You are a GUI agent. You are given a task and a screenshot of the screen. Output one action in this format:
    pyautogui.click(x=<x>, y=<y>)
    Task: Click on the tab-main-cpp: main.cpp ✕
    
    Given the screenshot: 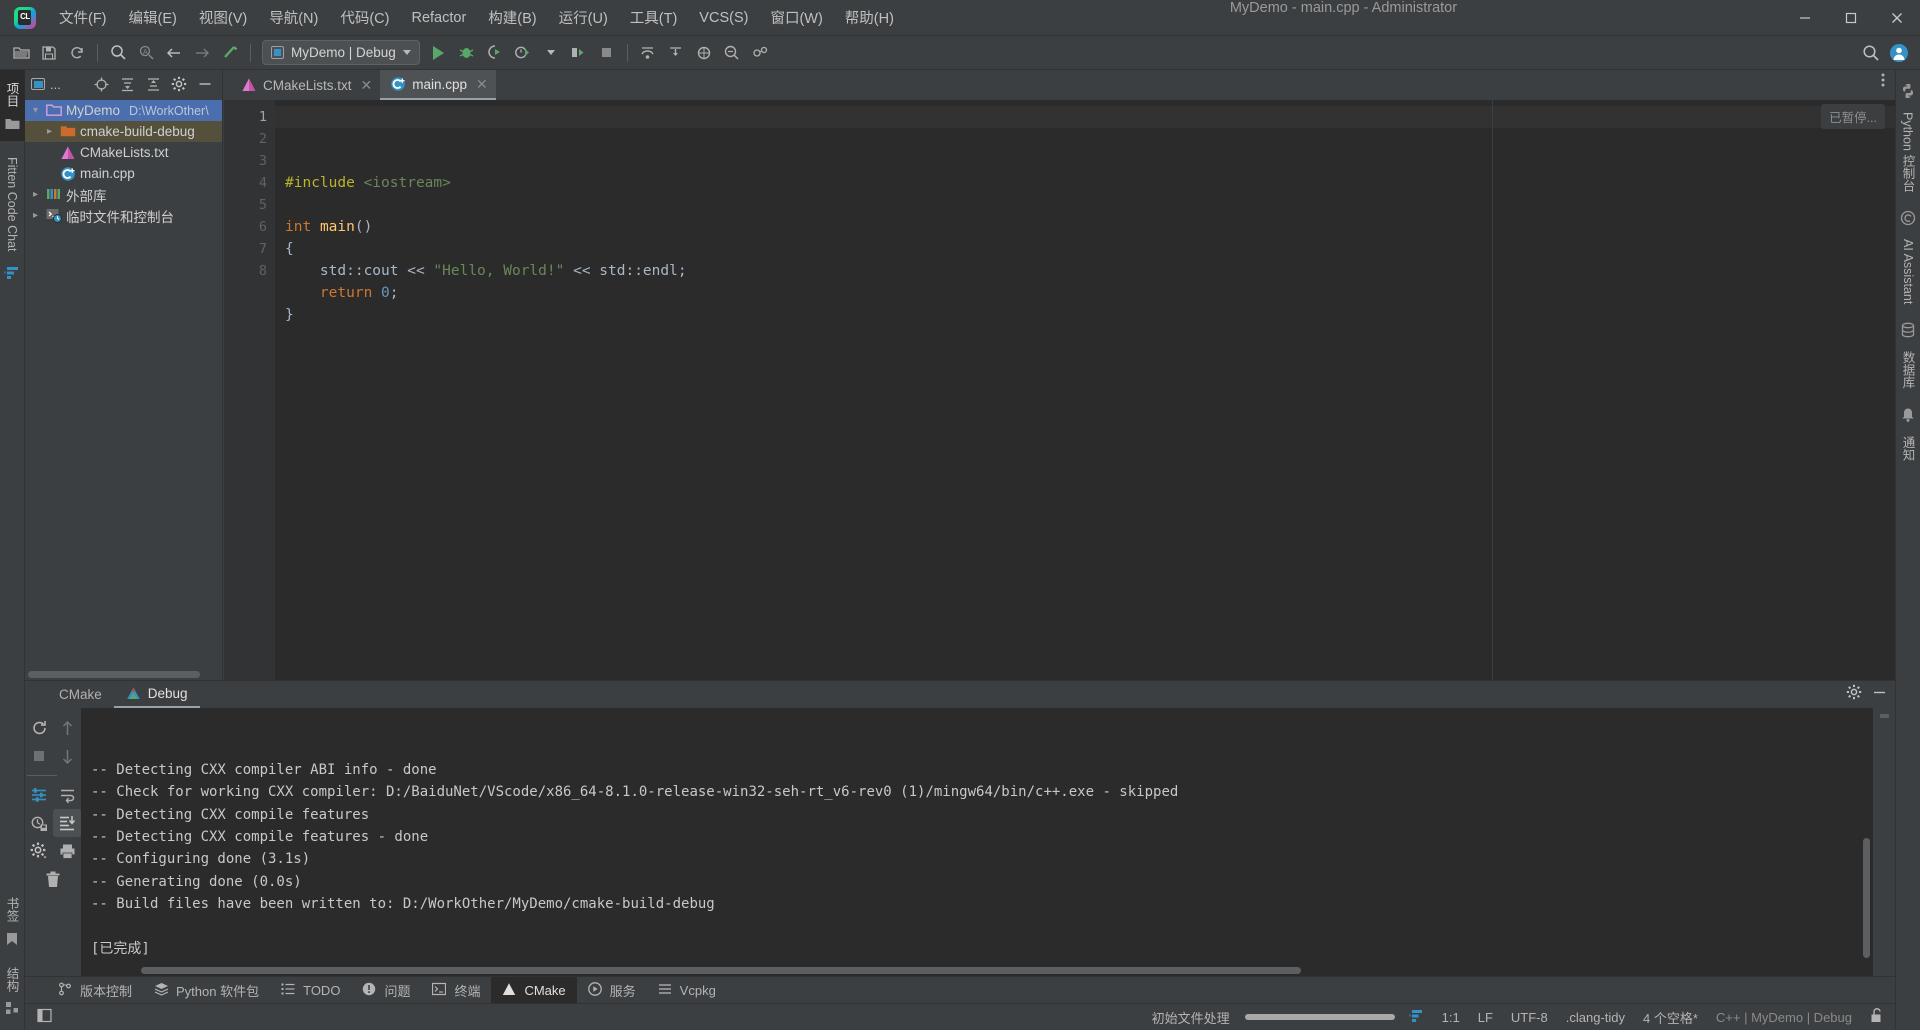 What is the action you would take?
    pyautogui.click(x=438, y=85)
    